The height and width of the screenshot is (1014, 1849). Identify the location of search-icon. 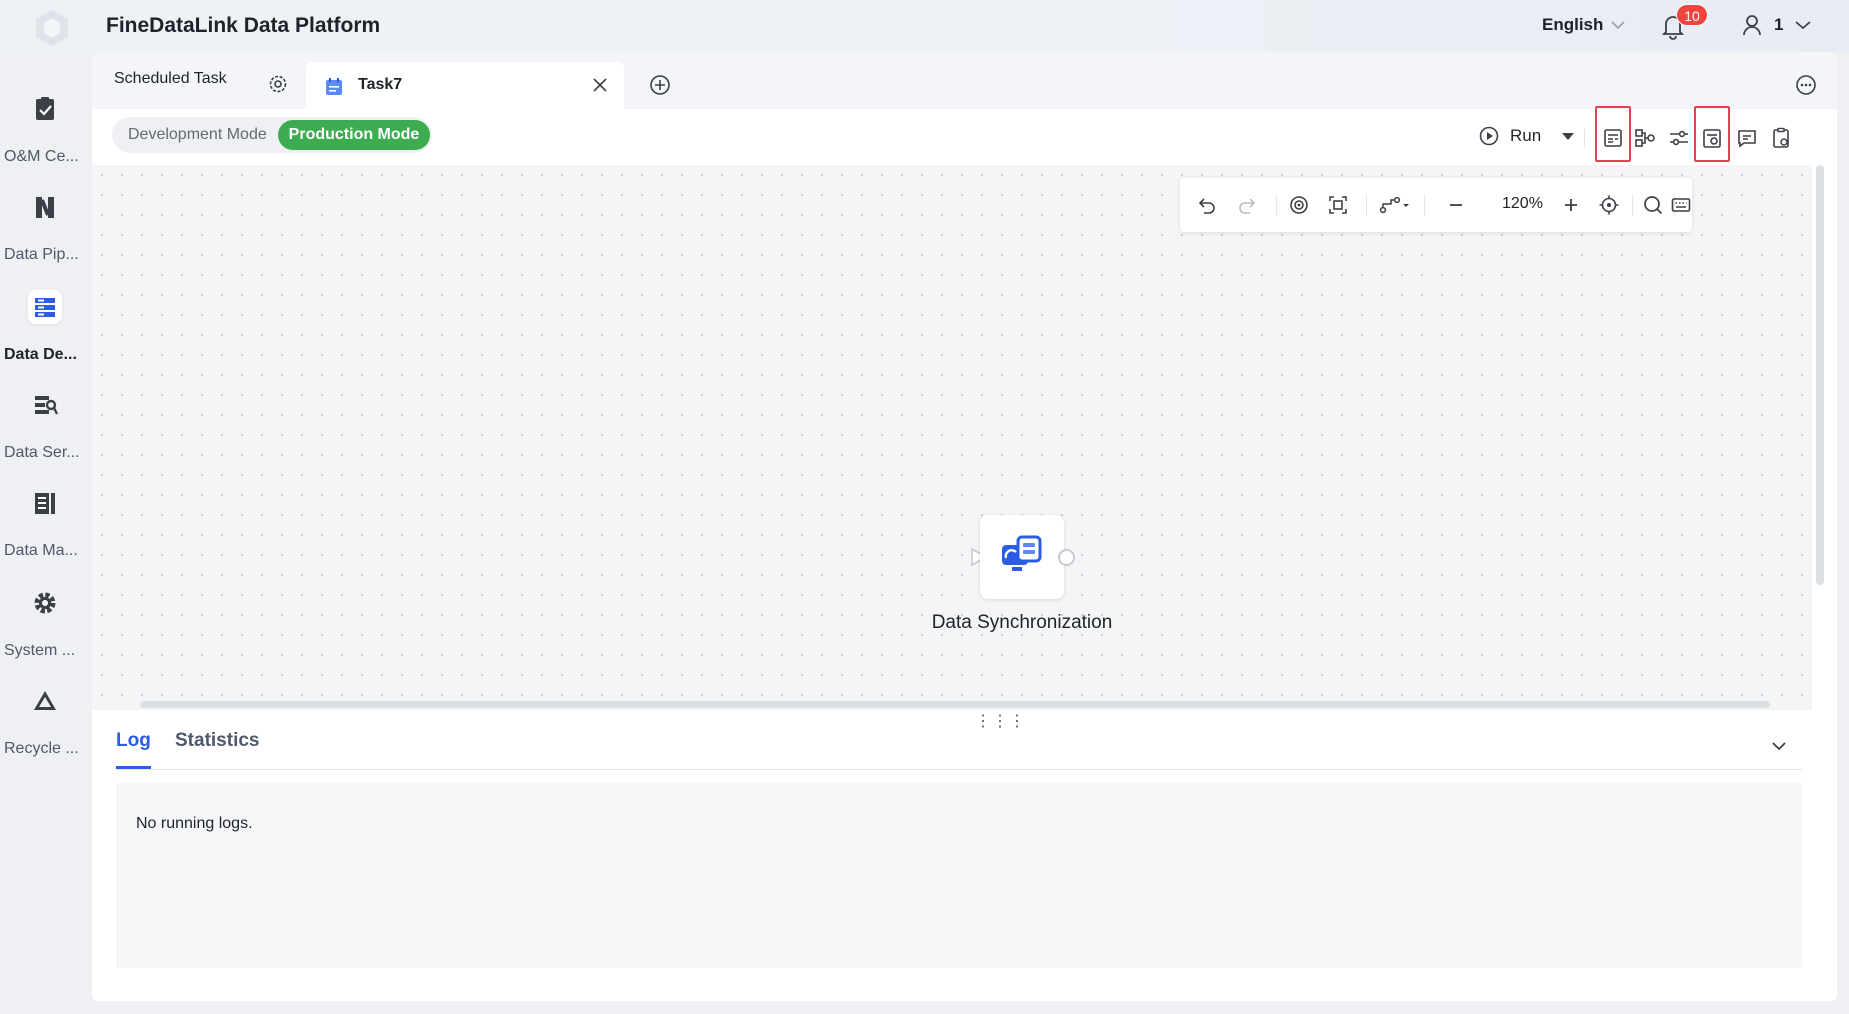
(1653, 205).